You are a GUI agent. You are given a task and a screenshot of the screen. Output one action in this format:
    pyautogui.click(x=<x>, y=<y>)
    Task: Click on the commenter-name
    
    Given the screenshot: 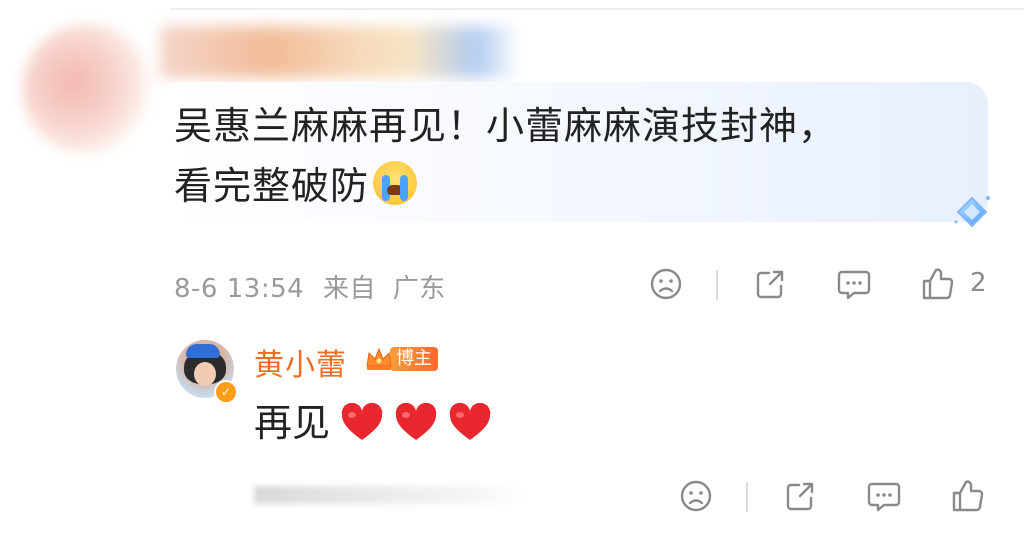 What is the action you would take?
    pyautogui.click(x=340, y=52)
    